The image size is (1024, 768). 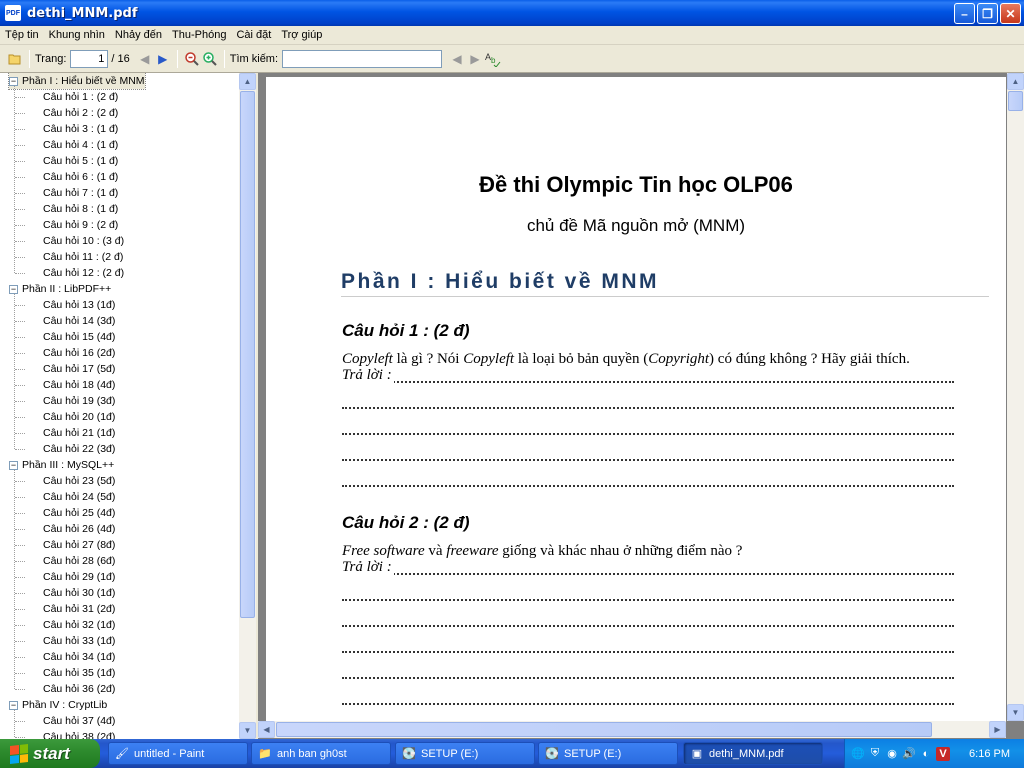 I want to click on outline-item: Câu hỏi 31 (2đ), so click(x=79, y=609).